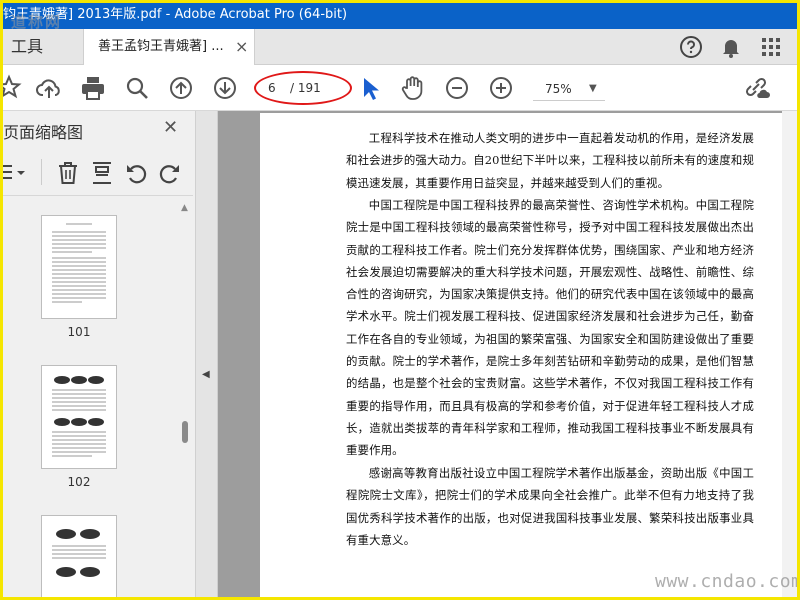 The height and width of the screenshot is (600, 800). Describe the element at coordinates (207, 354) in the screenshot. I see `panel-collapse-strip: ◀` at that location.